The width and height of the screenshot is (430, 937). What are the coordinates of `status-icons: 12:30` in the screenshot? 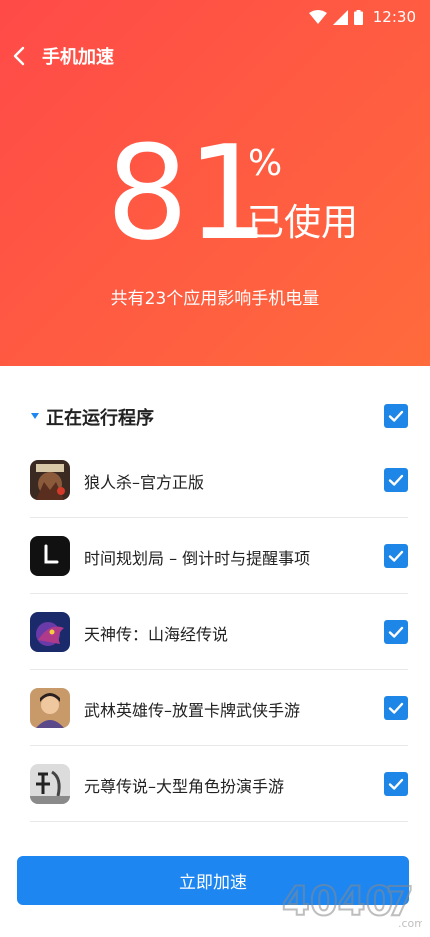 It's located at (362, 17).